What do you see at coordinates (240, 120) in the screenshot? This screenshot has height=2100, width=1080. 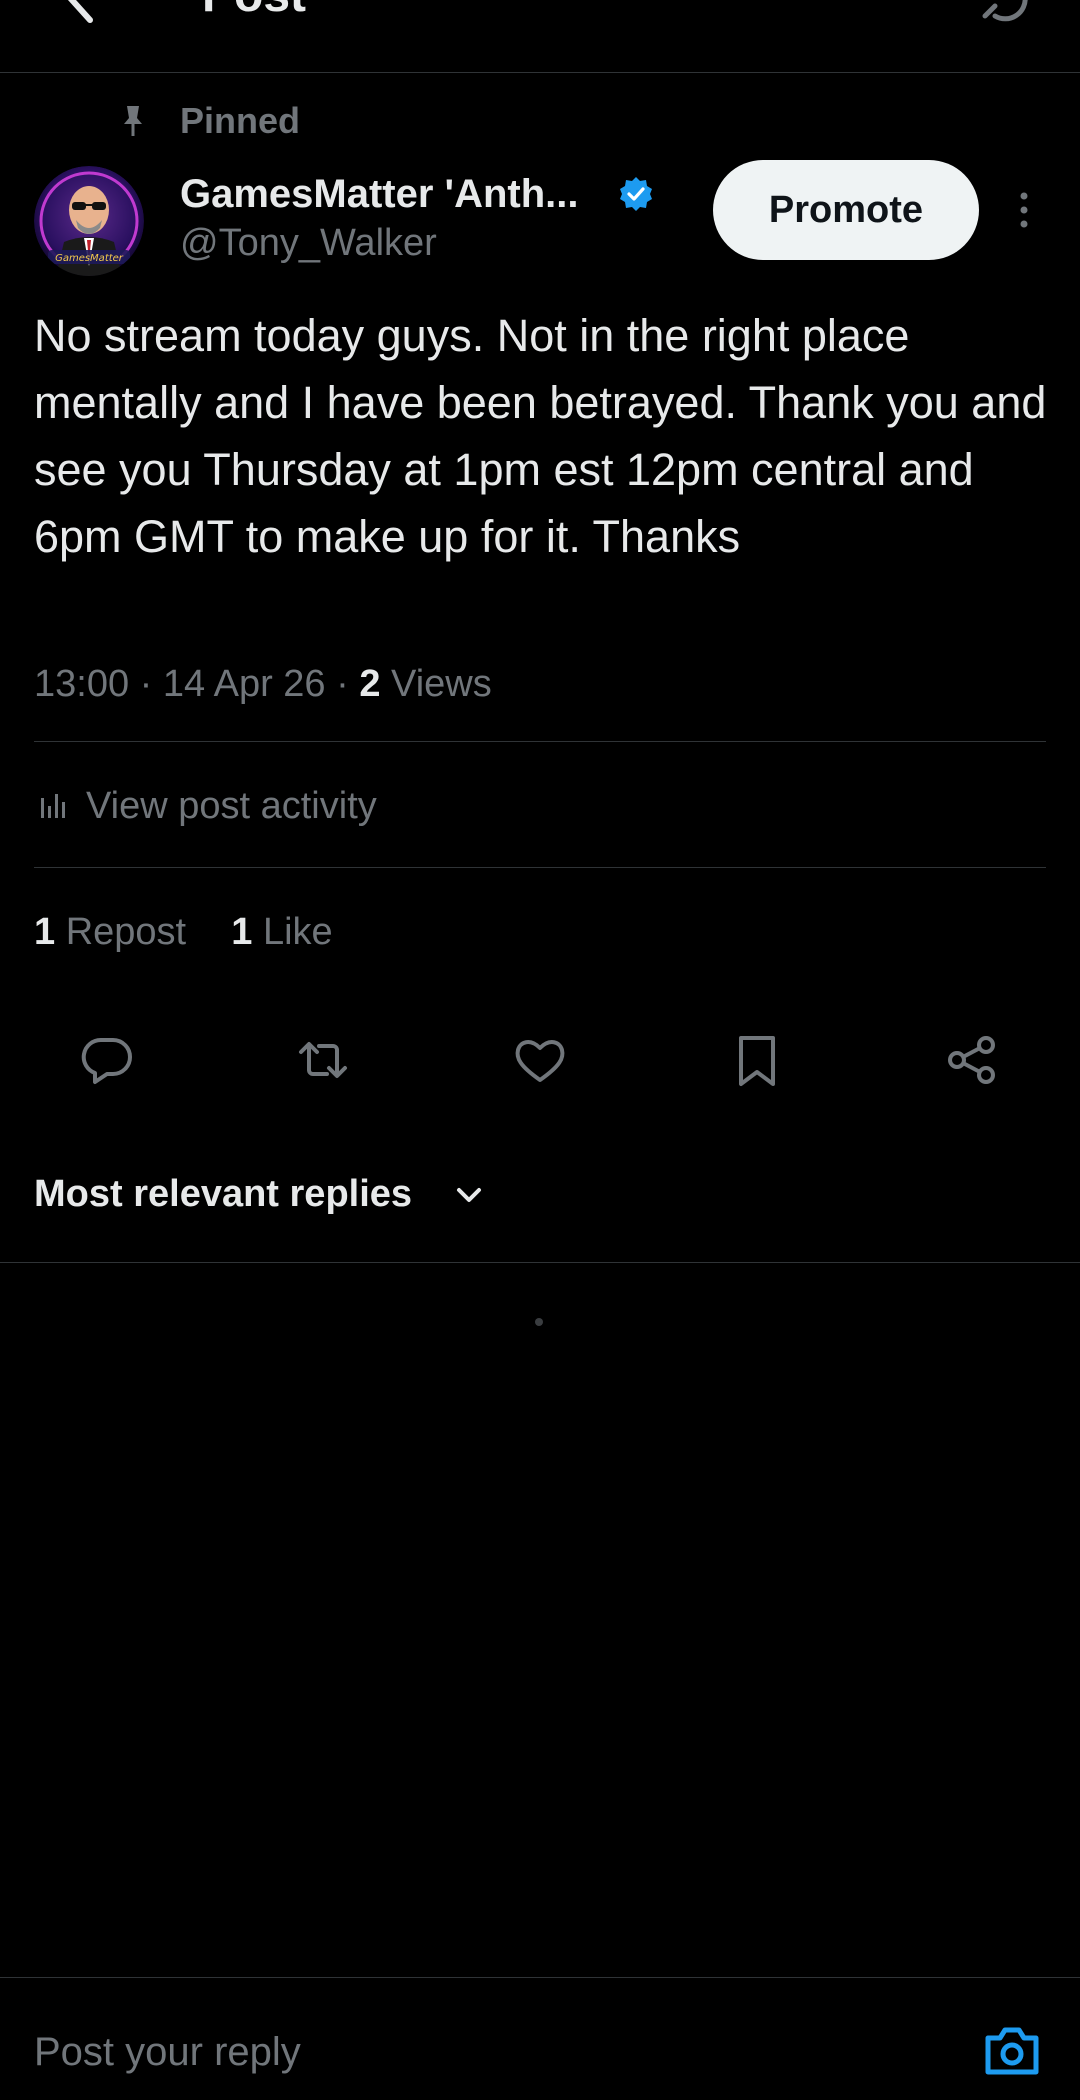 I see `pinned-label: Pinned` at bounding box center [240, 120].